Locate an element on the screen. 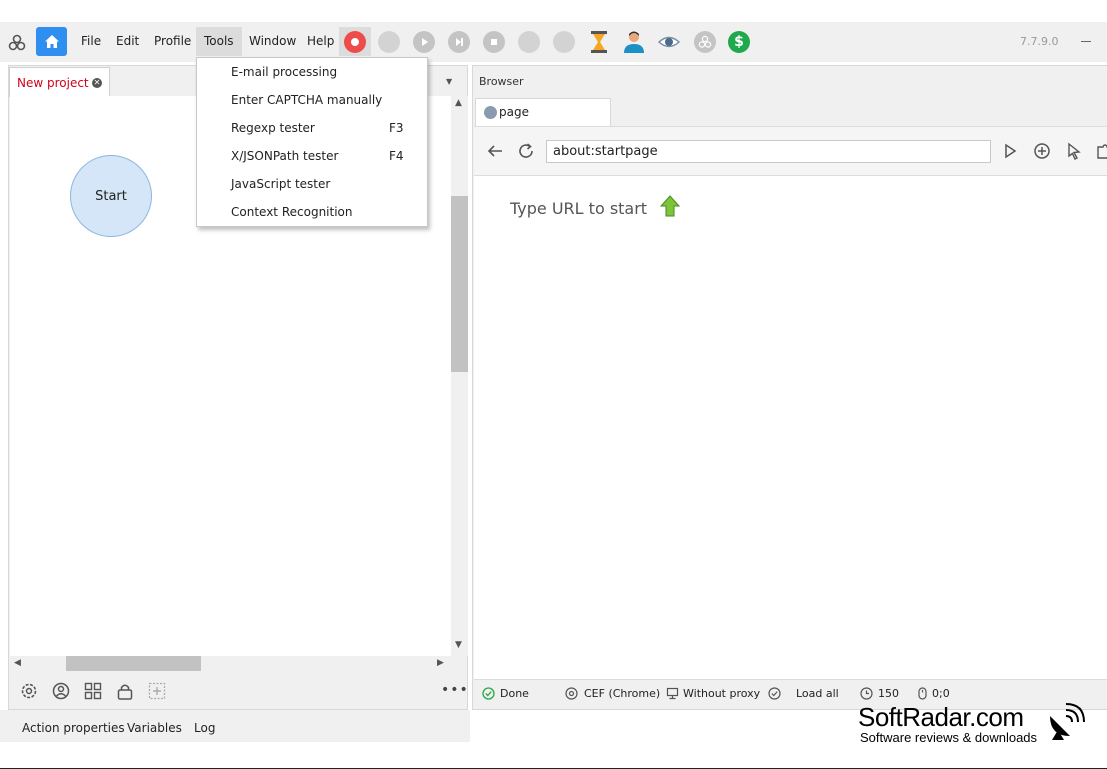 This screenshot has width=1107, height=769. menu-item-javascript-tester: JavaScript tester is located at coordinates (312, 184).